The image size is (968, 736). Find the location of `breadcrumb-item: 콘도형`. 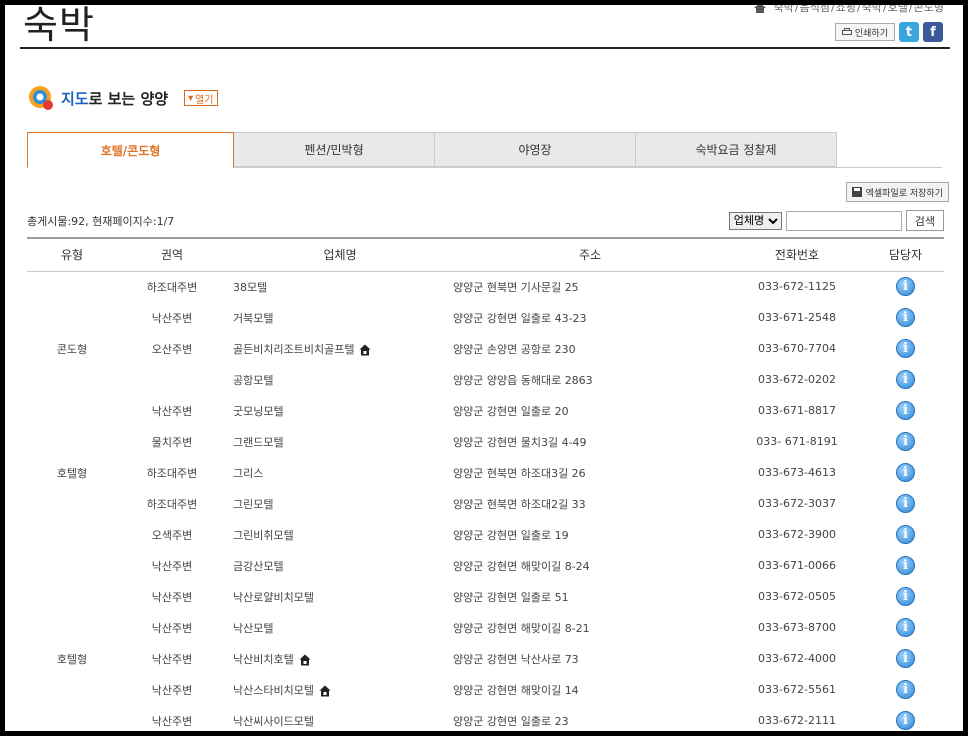

breadcrumb-item: 콘도형 is located at coordinates (929, 9).